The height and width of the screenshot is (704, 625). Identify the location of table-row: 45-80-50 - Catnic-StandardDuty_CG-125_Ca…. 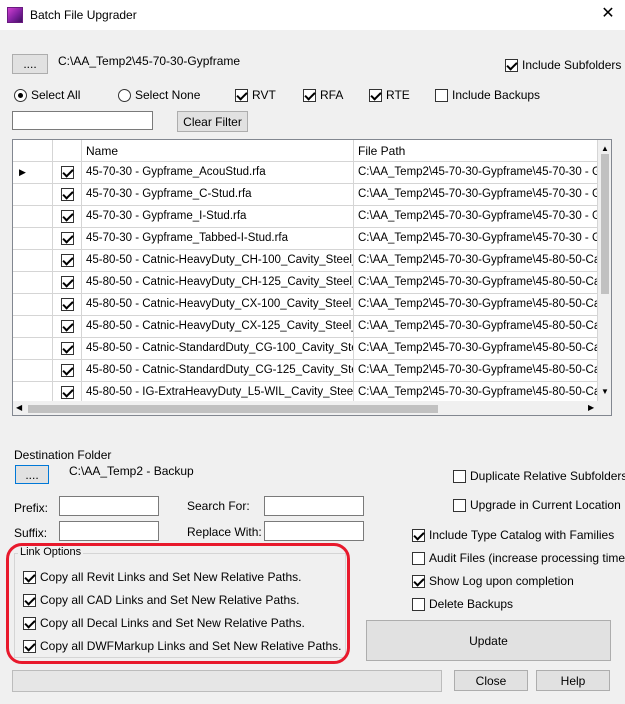
(305, 371).